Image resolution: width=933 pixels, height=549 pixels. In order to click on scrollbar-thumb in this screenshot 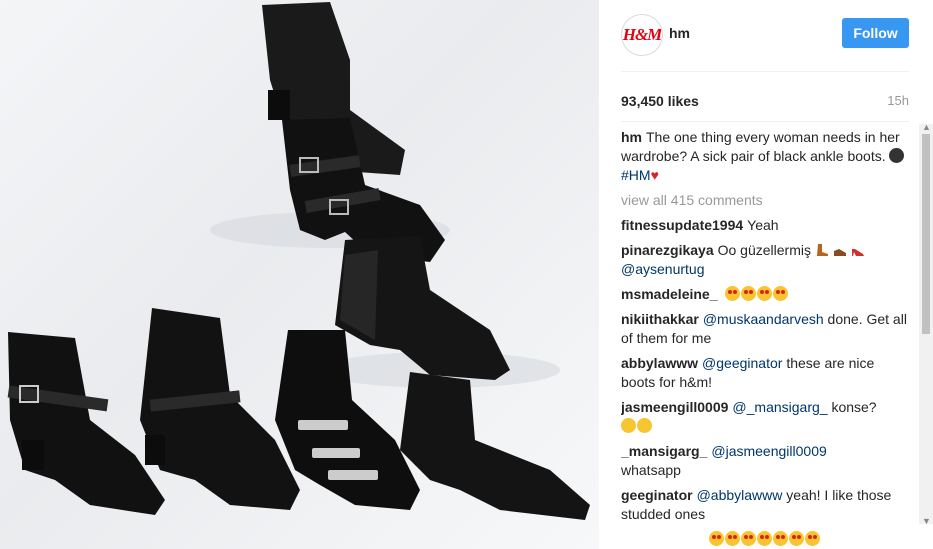, I will do `click(926, 234)`.